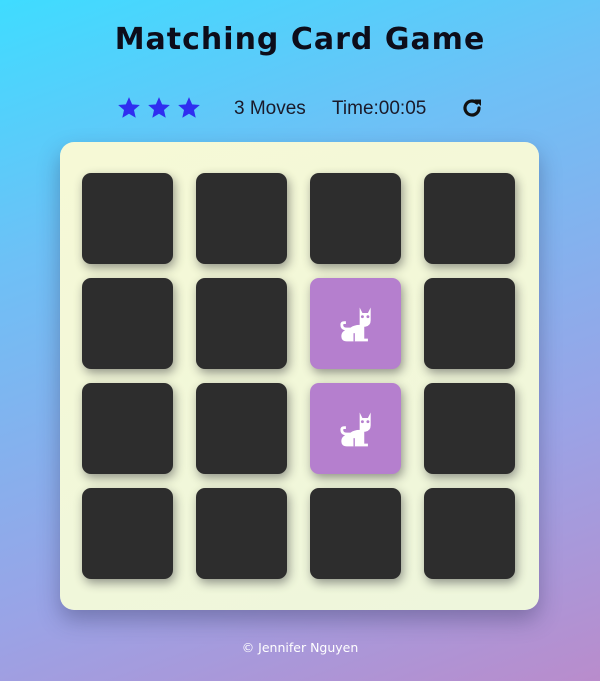  I want to click on star-rating, so click(159, 108).